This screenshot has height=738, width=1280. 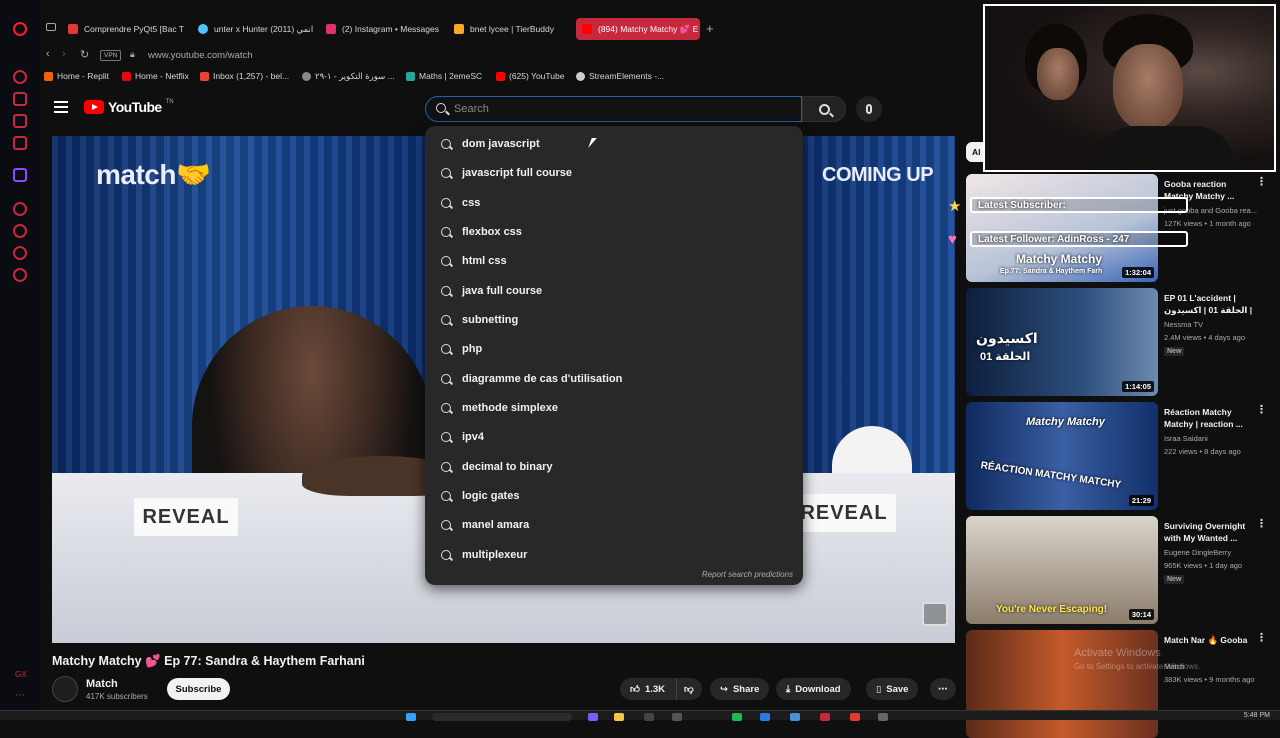 I want to click on channel-name: Israa Saidani, so click(x=1186, y=438).